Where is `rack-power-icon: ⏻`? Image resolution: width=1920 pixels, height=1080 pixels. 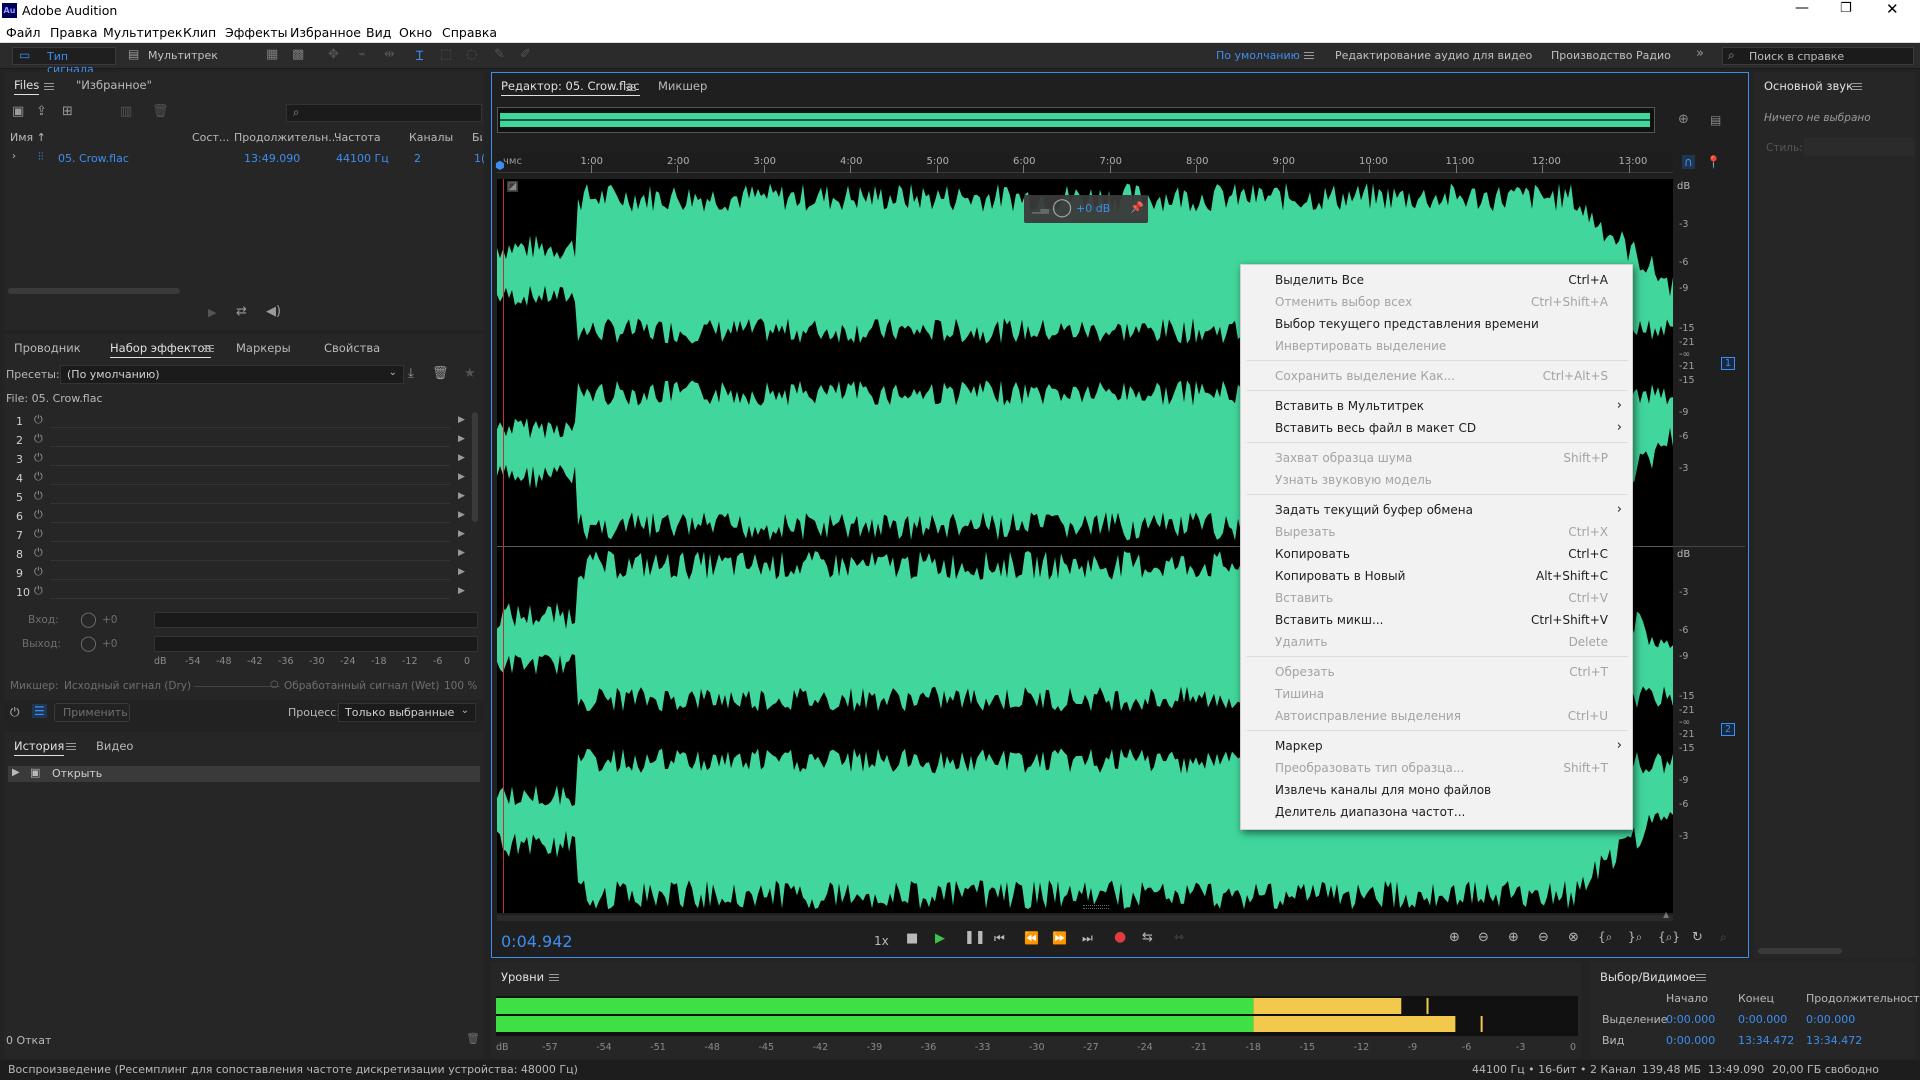 rack-power-icon: ⏻ is located at coordinates (15, 712).